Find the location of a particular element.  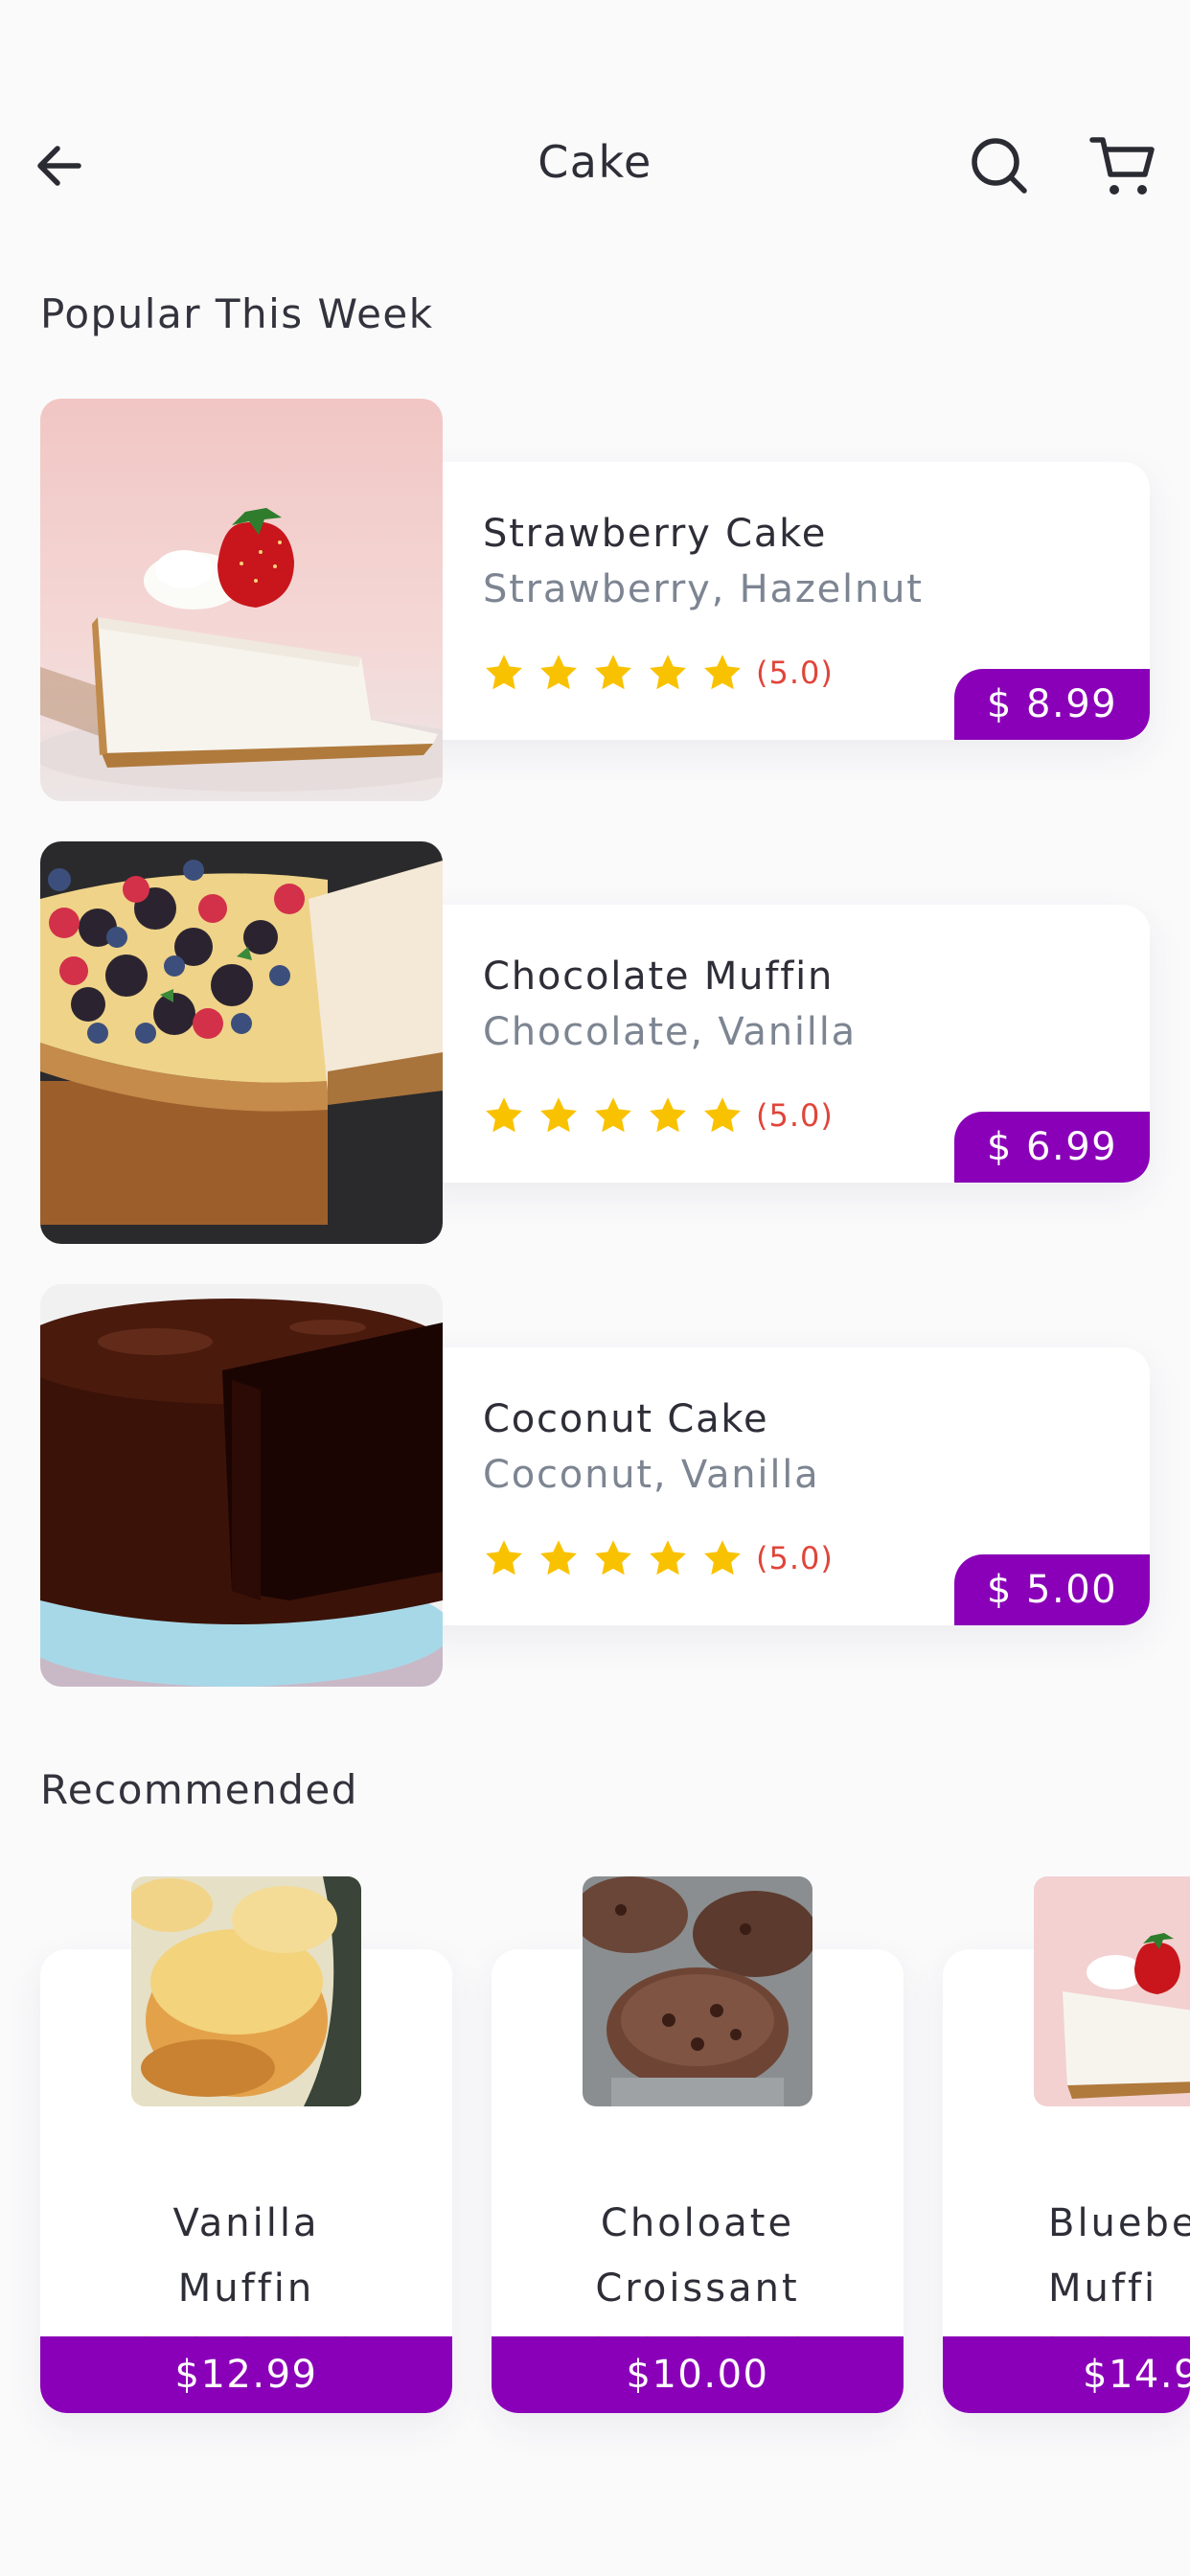

product-name: Coconut Cake is located at coordinates (626, 1419).